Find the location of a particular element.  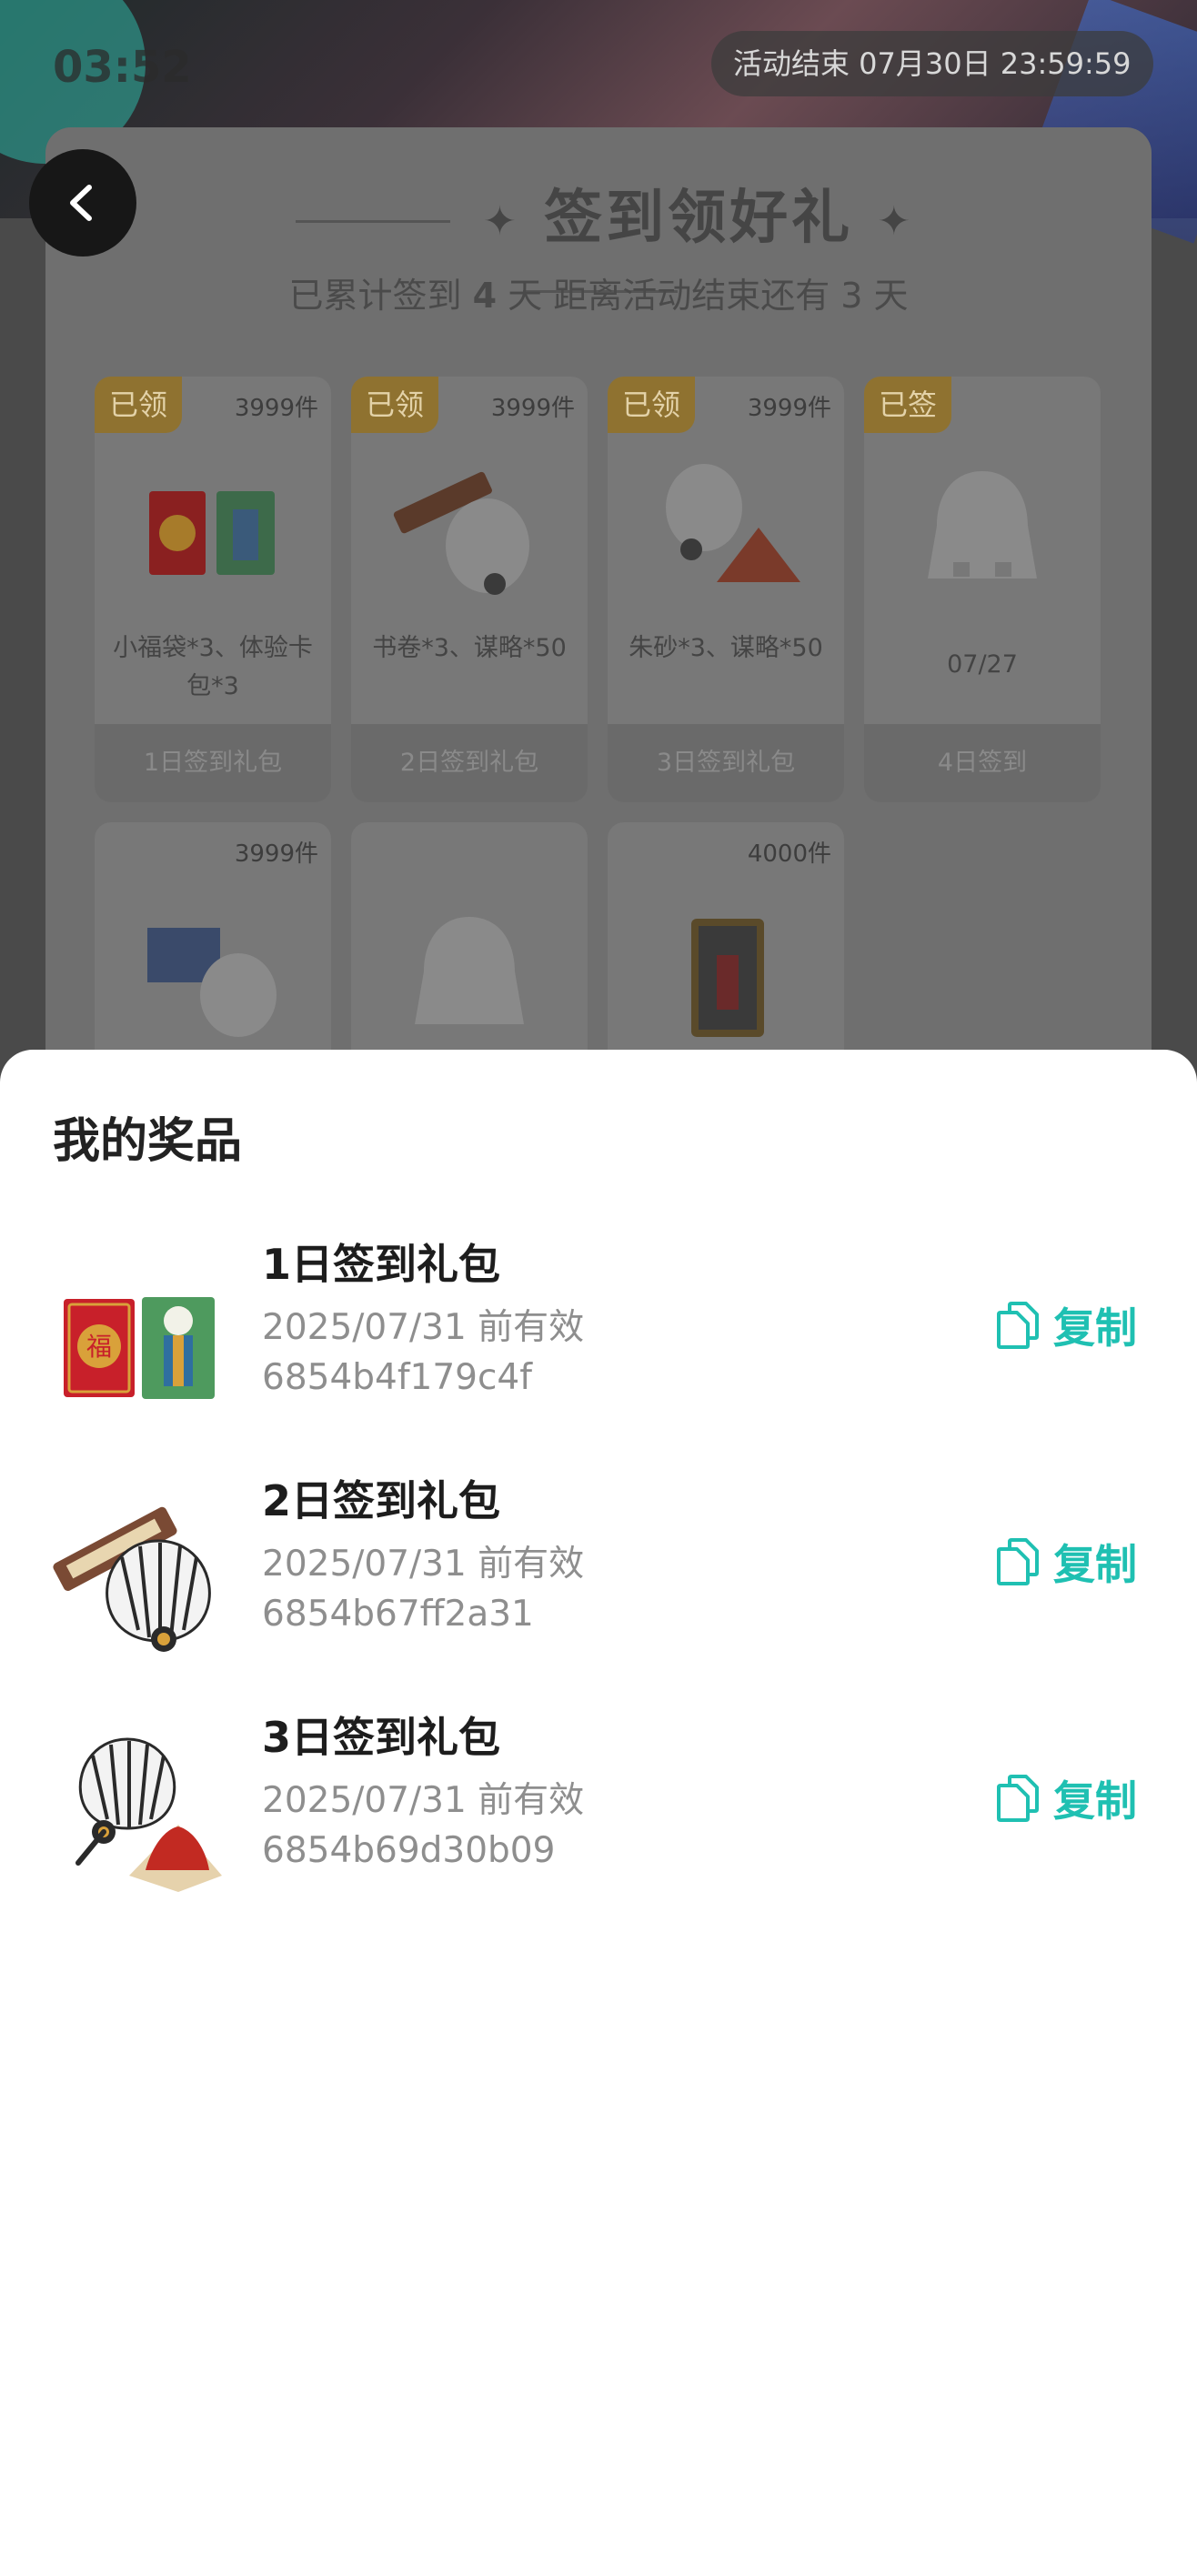

signin-summary: 已累计签到 4 天 距离活动结束还有 3 天 is located at coordinates (598, 296).